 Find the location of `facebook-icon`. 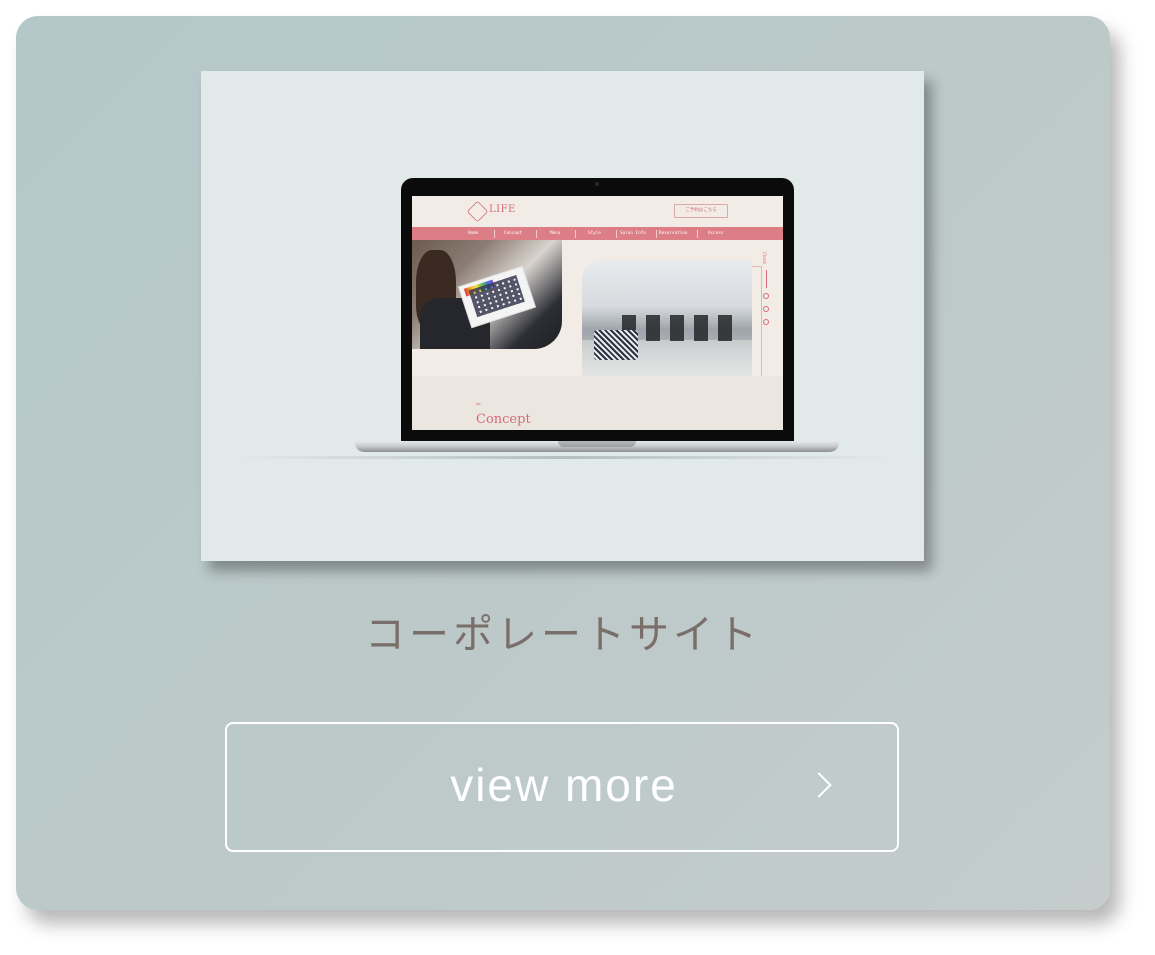

facebook-icon is located at coordinates (766, 309).